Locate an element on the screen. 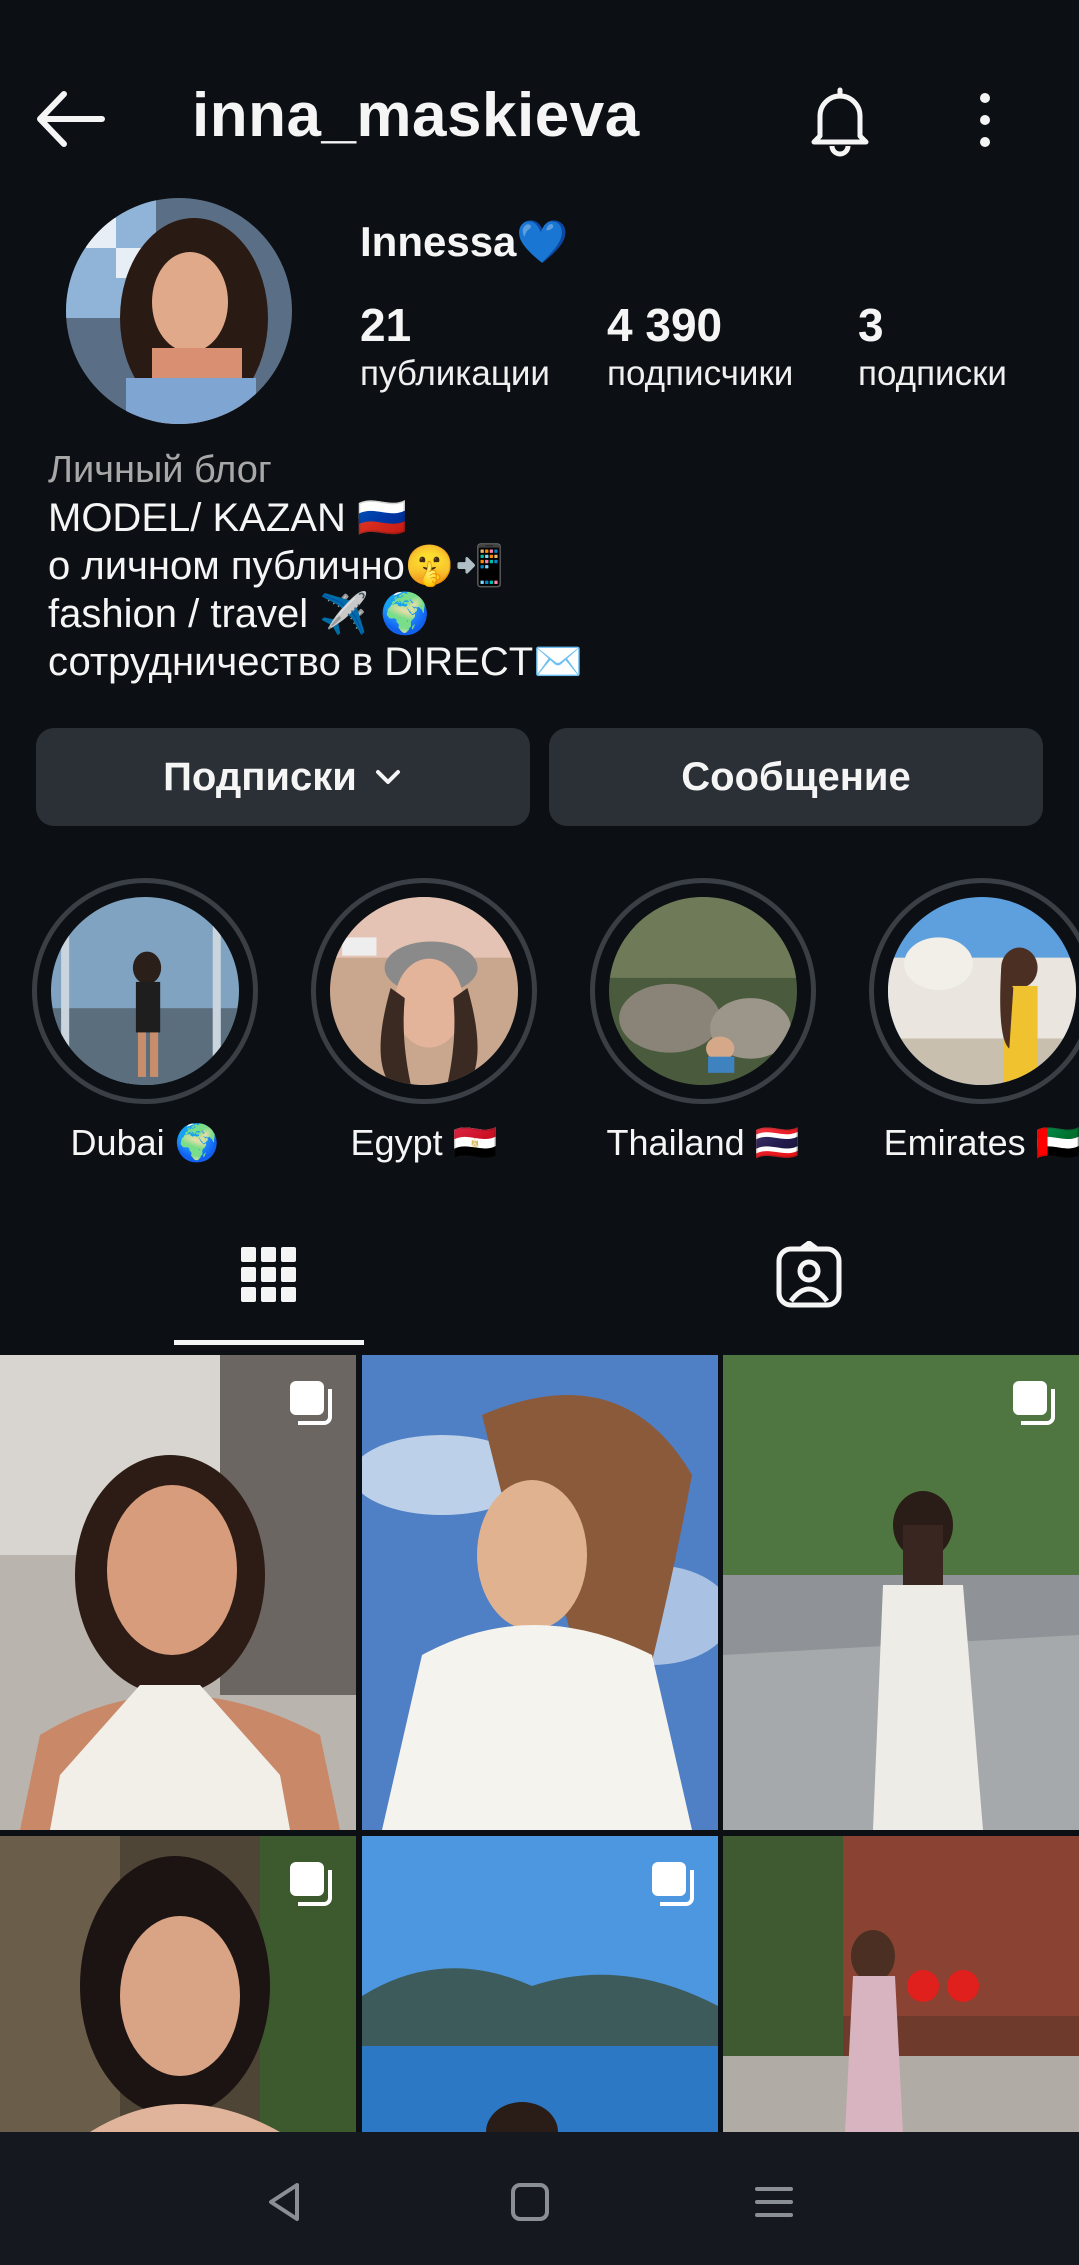 The image size is (1079, 2265). tagged-icon is located at coordinates (809, 1274).